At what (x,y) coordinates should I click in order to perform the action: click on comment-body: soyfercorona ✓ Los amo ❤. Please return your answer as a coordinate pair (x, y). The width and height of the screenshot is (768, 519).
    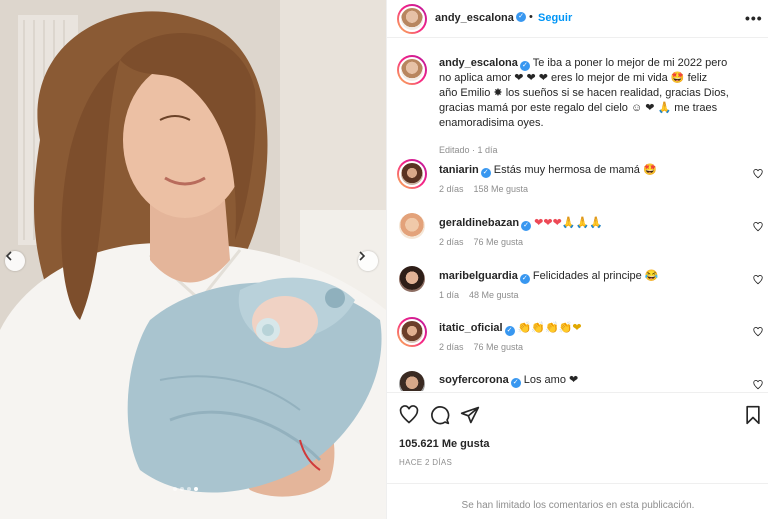
    Looking at the image, I should click on (508, 380).